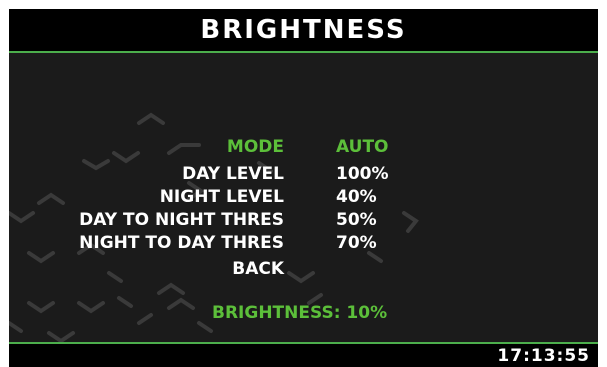  I want to click on menu-item-label: DAY TO NIGHT THRES, so click(181, 220).